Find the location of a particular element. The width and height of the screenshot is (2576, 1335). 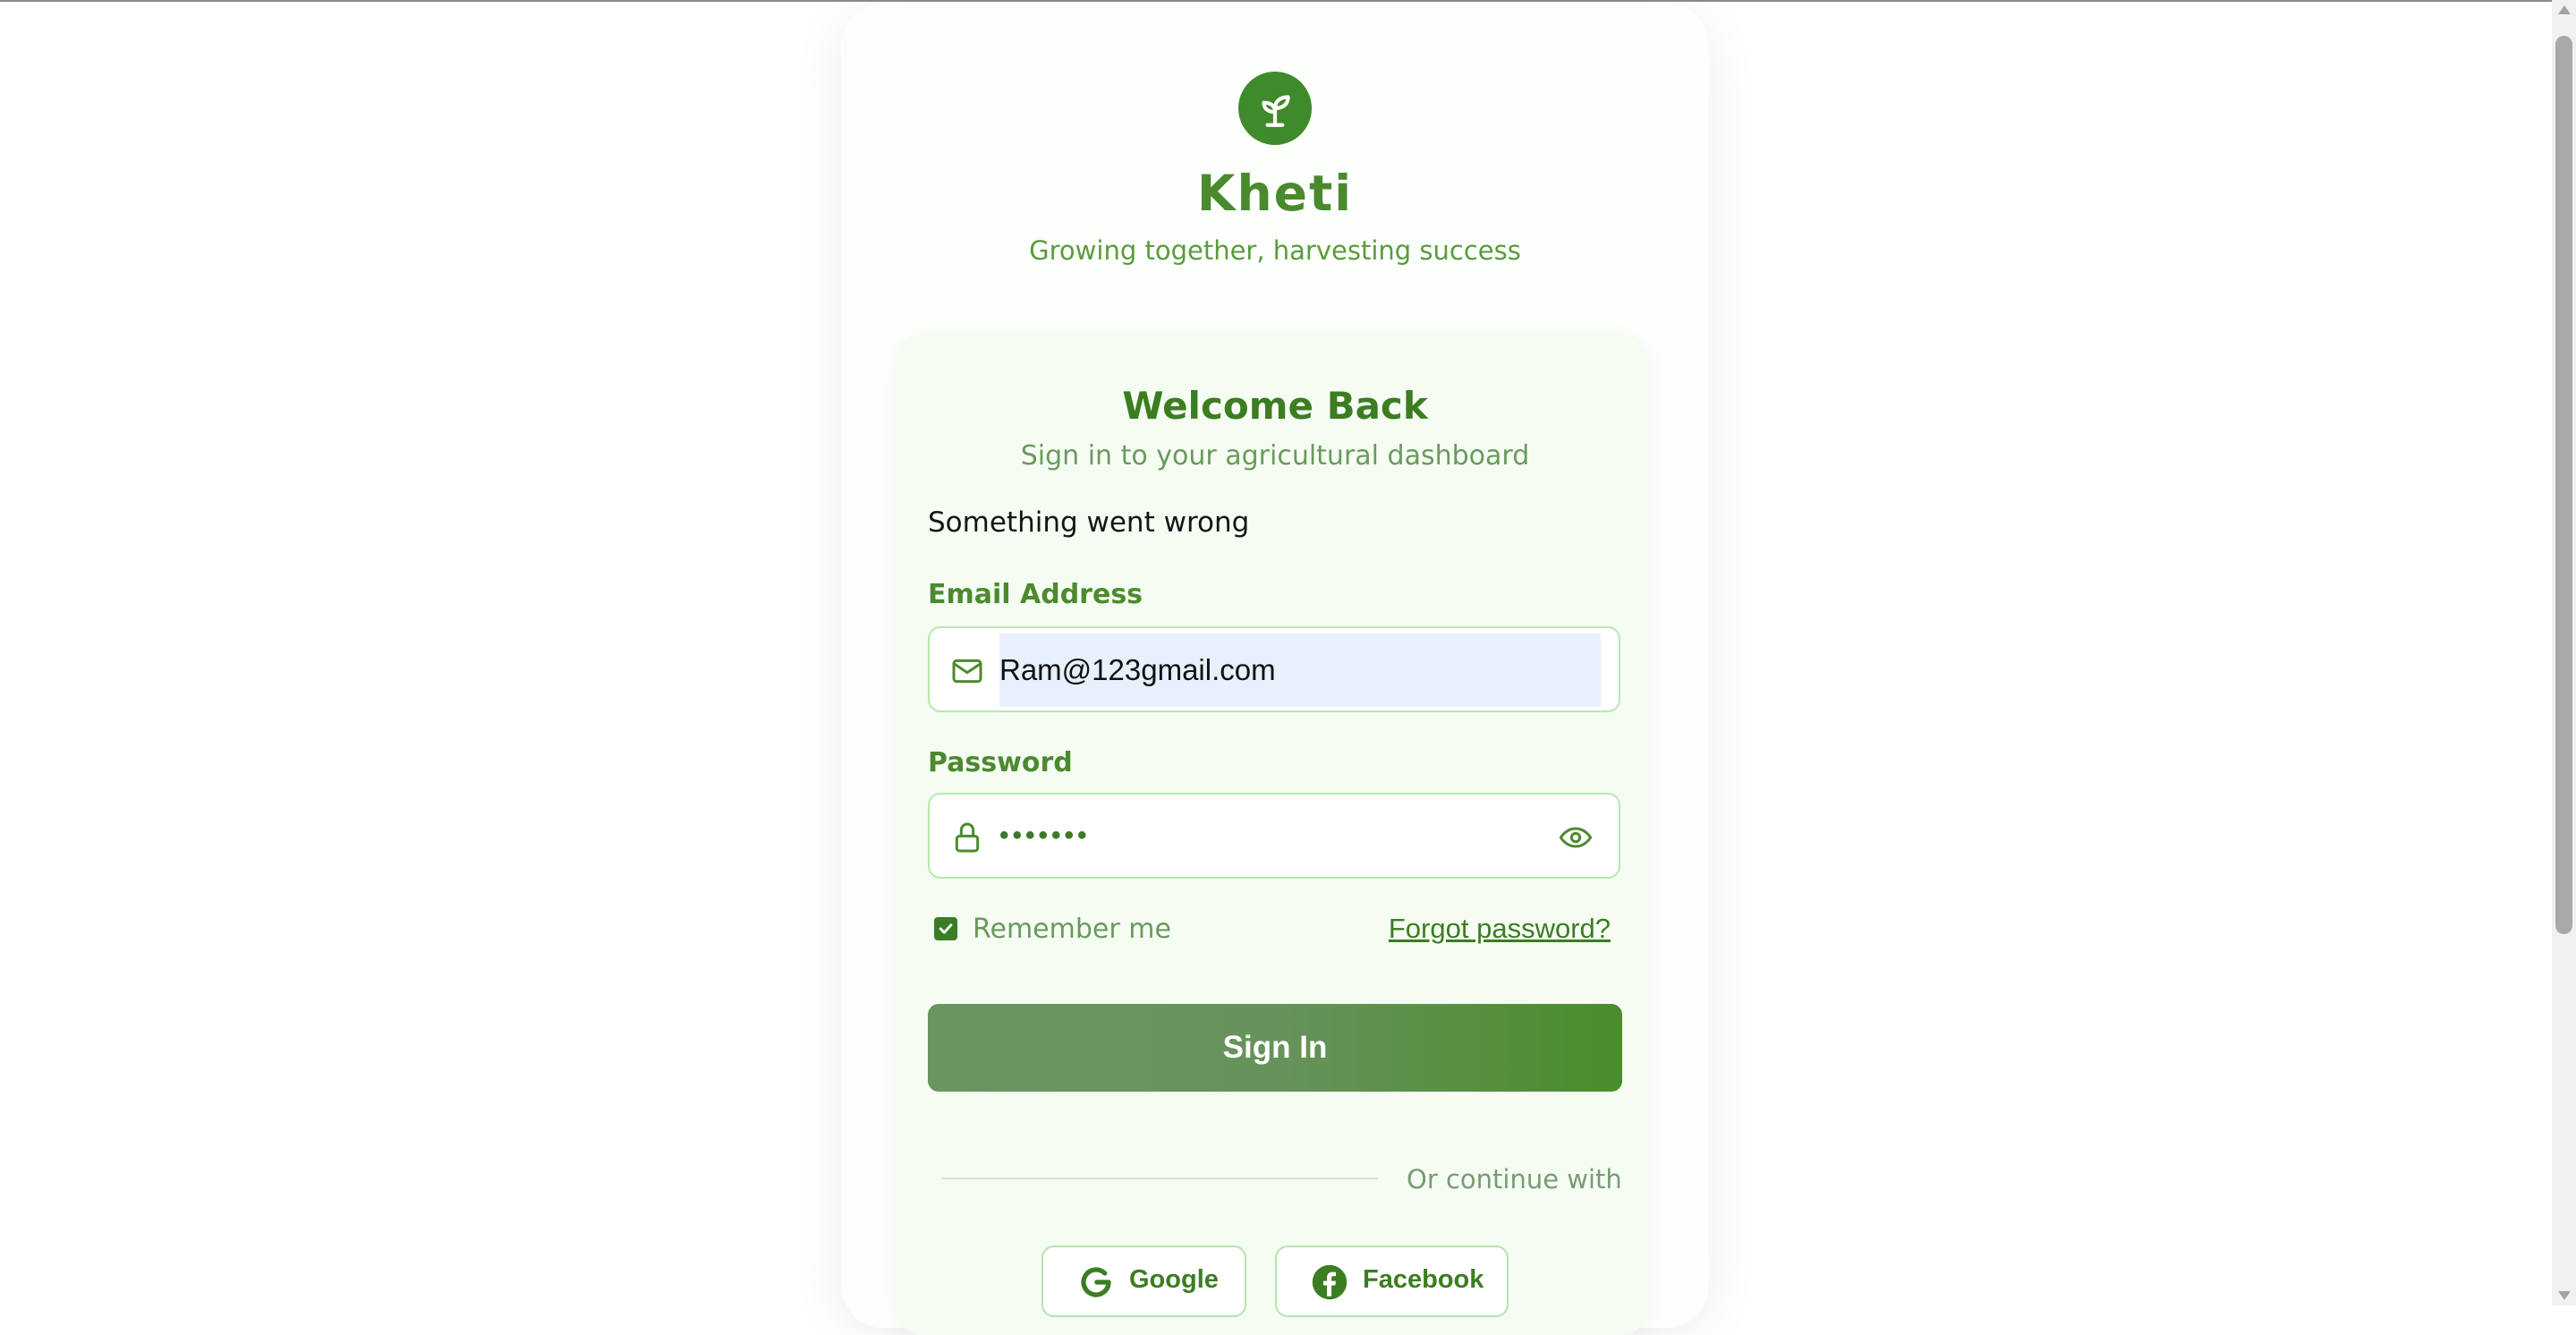

scroll-down-icon is located at coordinates (2564, 1295).